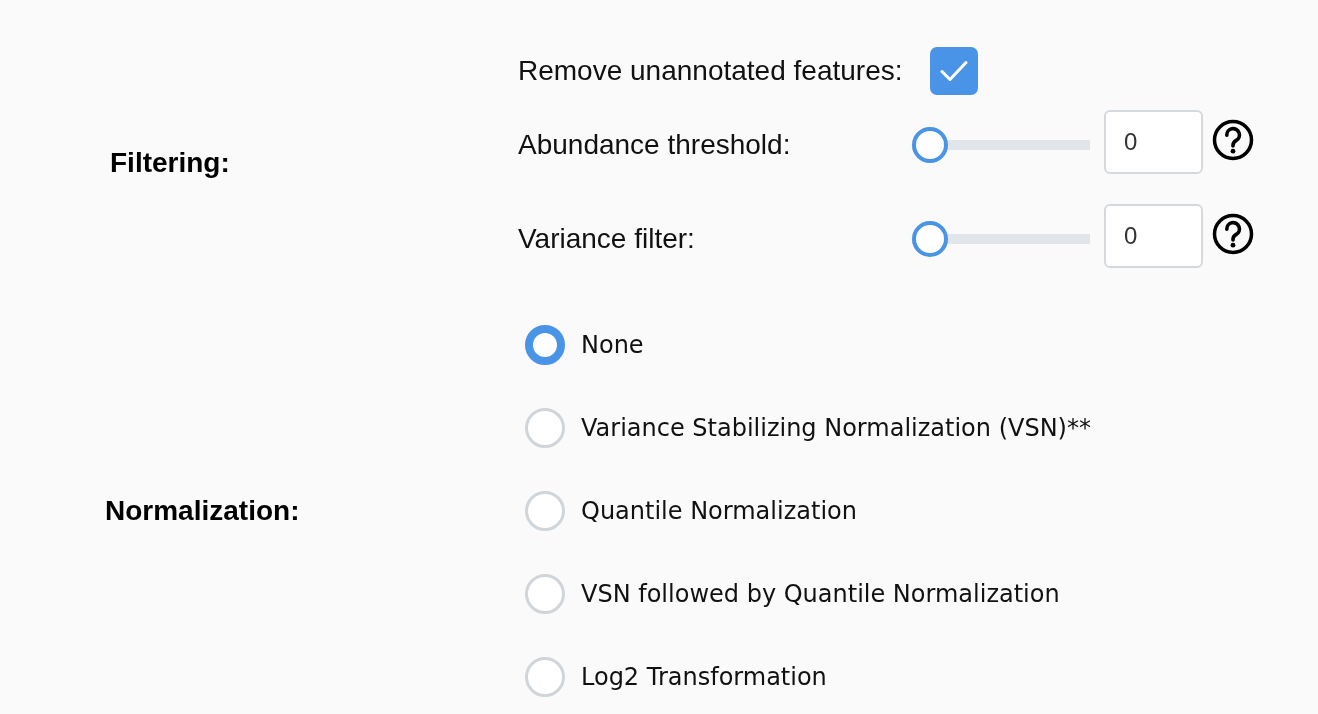 Image resolution: width=1318 pixels, height=714 pixels. I want to click on check-icon, so click(954, 71).